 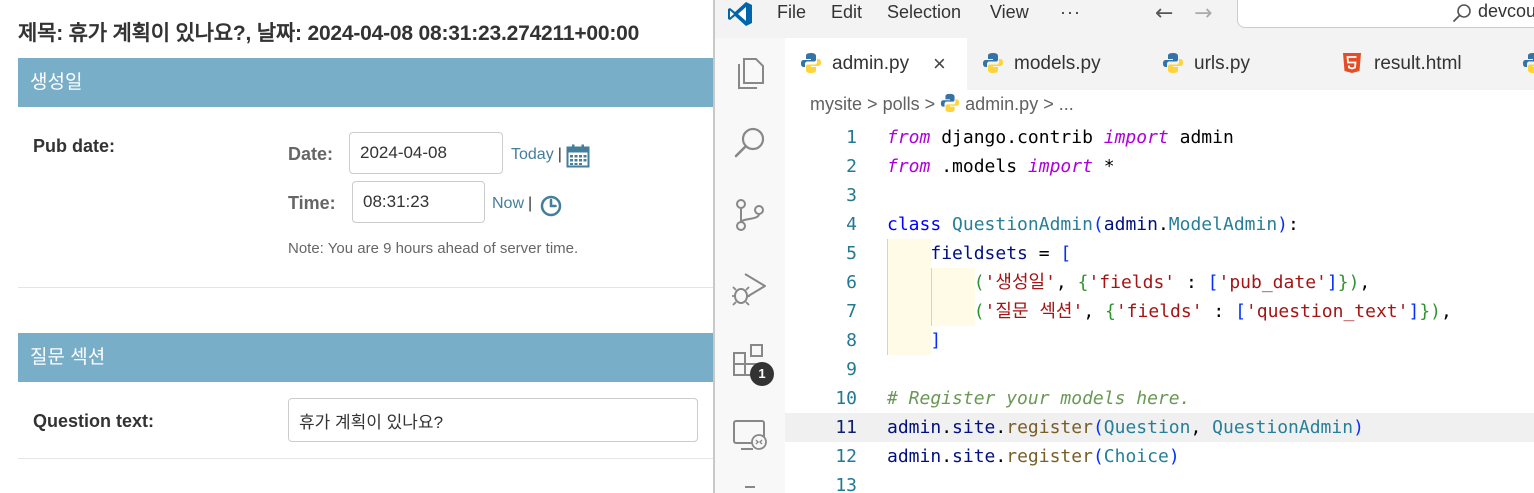 I want to click on tab-close-icon: ×, so click(x=939, y=64).